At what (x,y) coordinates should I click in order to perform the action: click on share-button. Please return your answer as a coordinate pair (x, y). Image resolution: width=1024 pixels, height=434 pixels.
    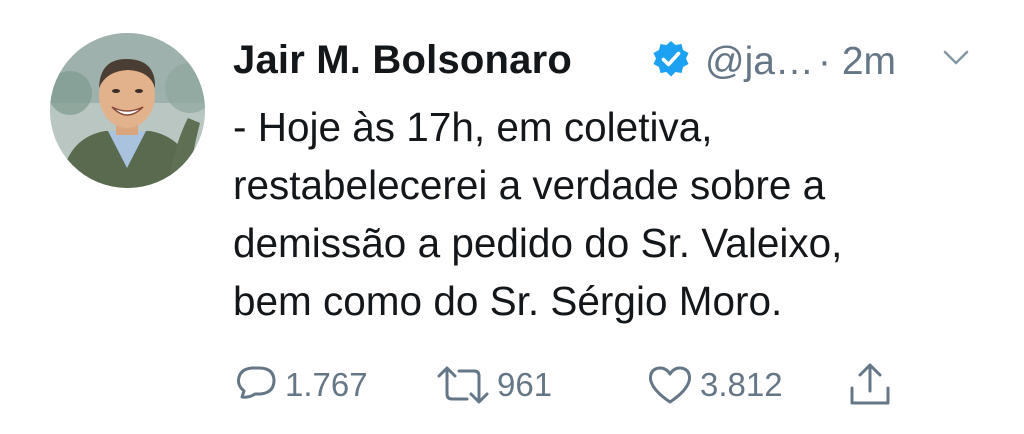
    Looking at the image, I should click on (870, 385).